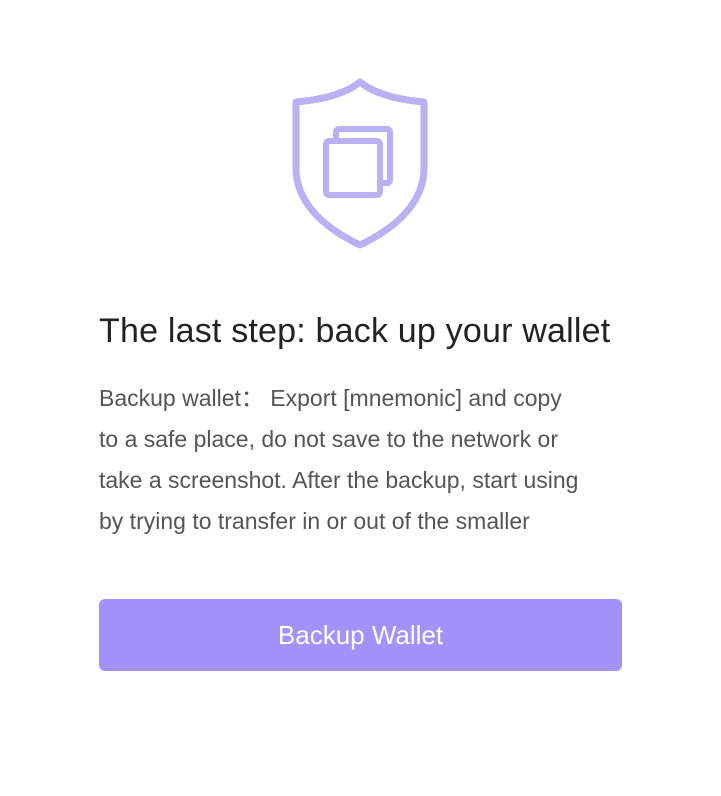 The width and height of the screenshot is (721, 796). I want to click on shield-copy-icon, so click(360, 164).